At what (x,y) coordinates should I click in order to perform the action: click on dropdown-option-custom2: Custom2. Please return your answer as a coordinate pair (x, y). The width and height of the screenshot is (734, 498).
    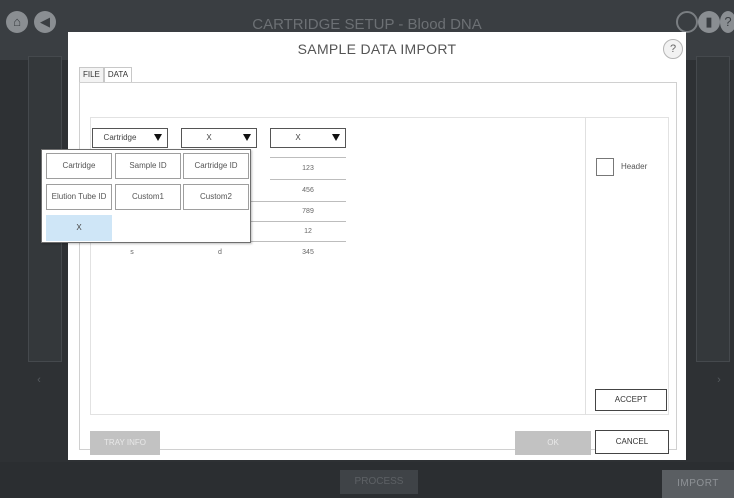
    Looking at the image, I should click on (216, 197).